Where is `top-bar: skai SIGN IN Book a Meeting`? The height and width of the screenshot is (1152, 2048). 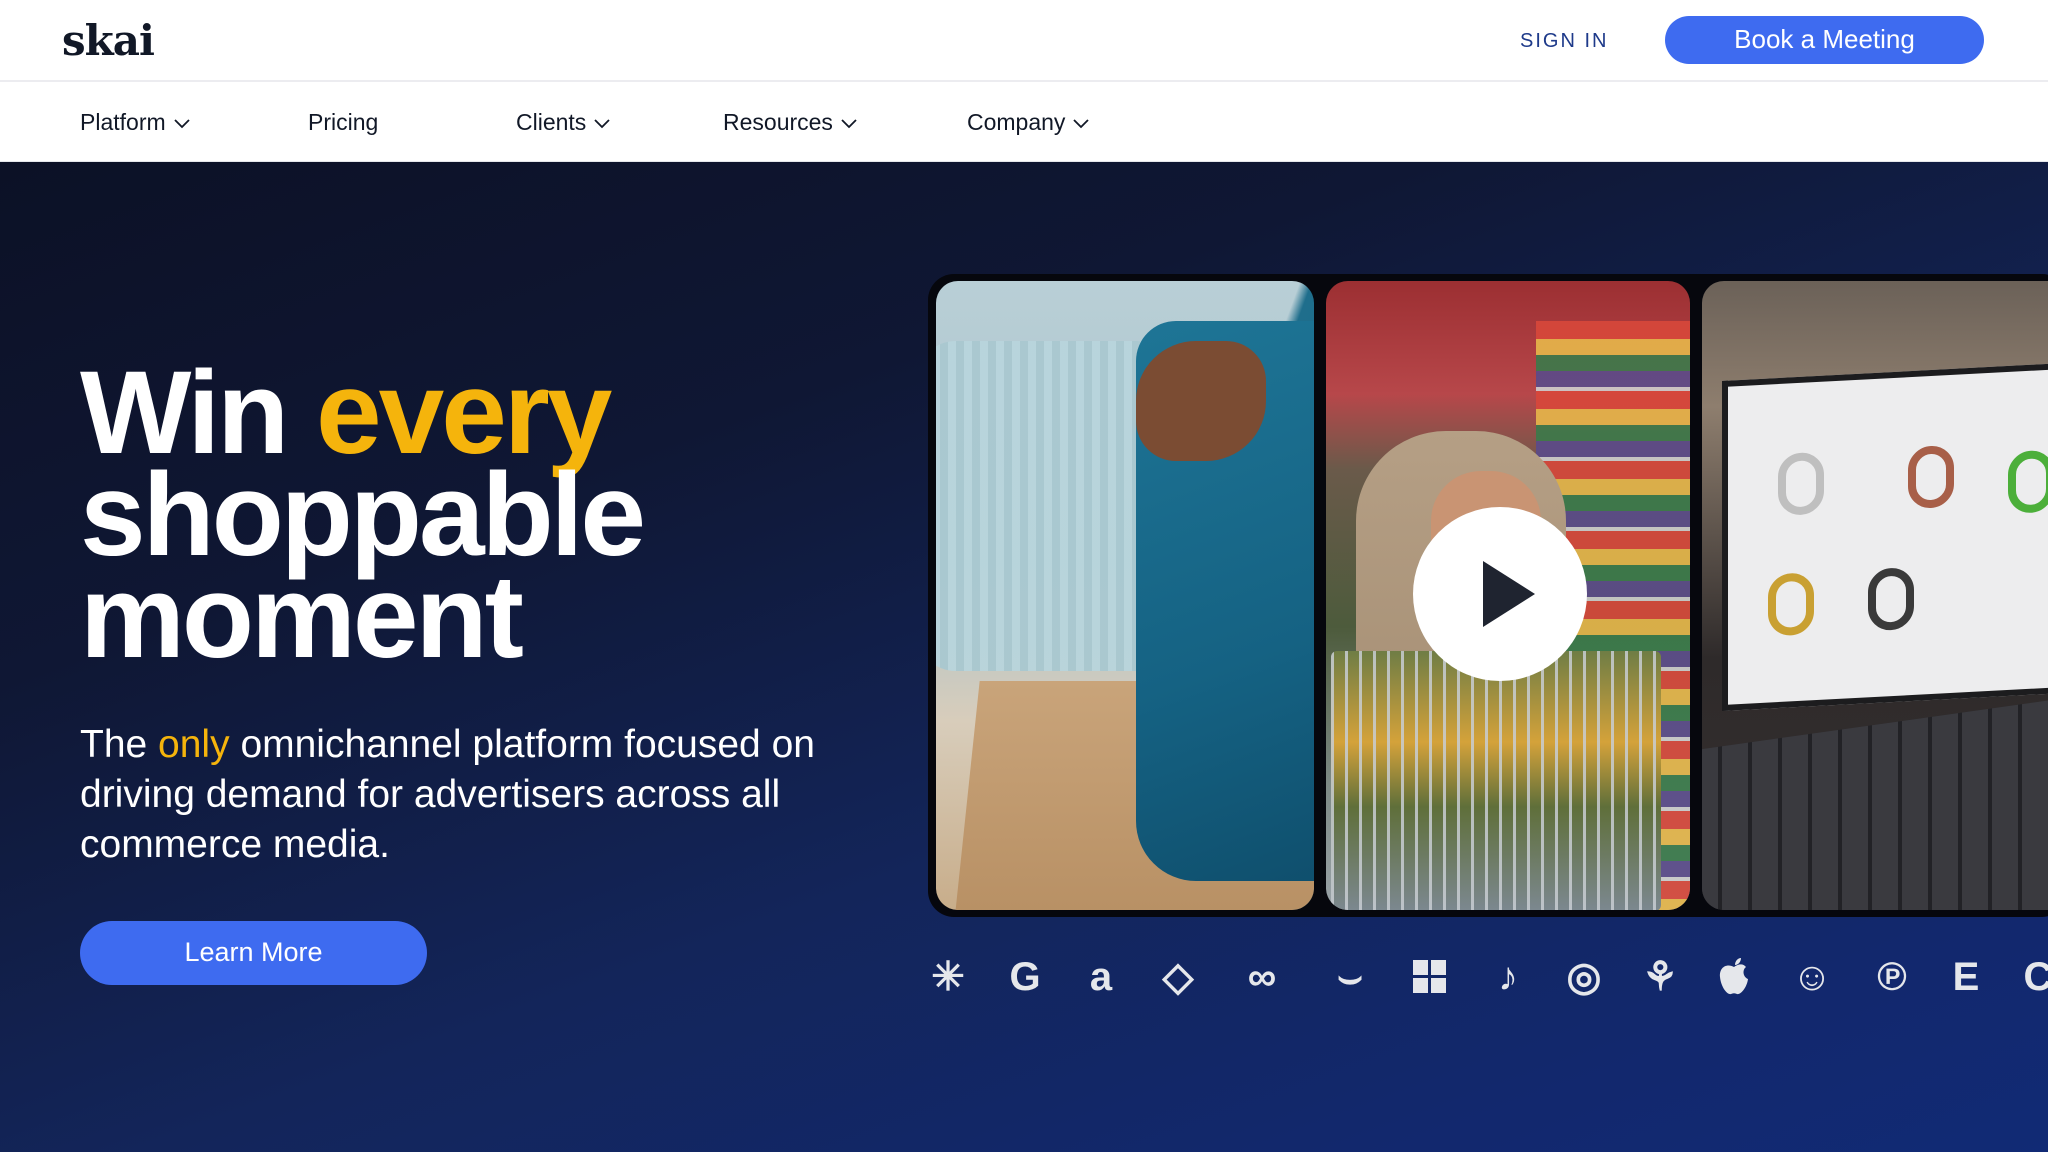 top-bar: skai SIGN IN Book a Meeting is located at coordinates (1024, 41).